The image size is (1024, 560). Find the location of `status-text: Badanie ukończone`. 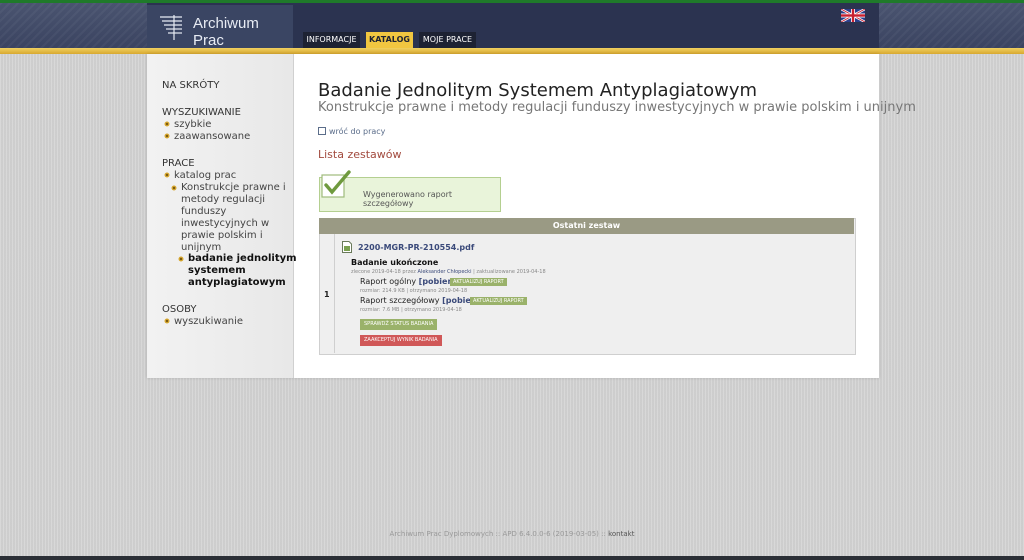

status-text: Badanie ukończone is located at coordinates (395, 262).